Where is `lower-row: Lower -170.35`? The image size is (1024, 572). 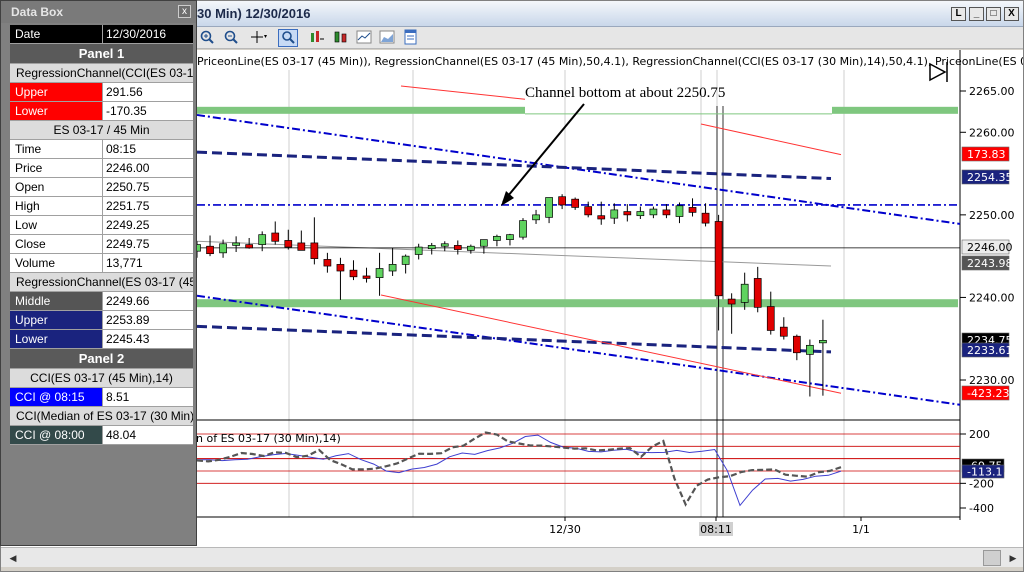
lower-row: Lower -170.35 is located at coordinates (101, 111).